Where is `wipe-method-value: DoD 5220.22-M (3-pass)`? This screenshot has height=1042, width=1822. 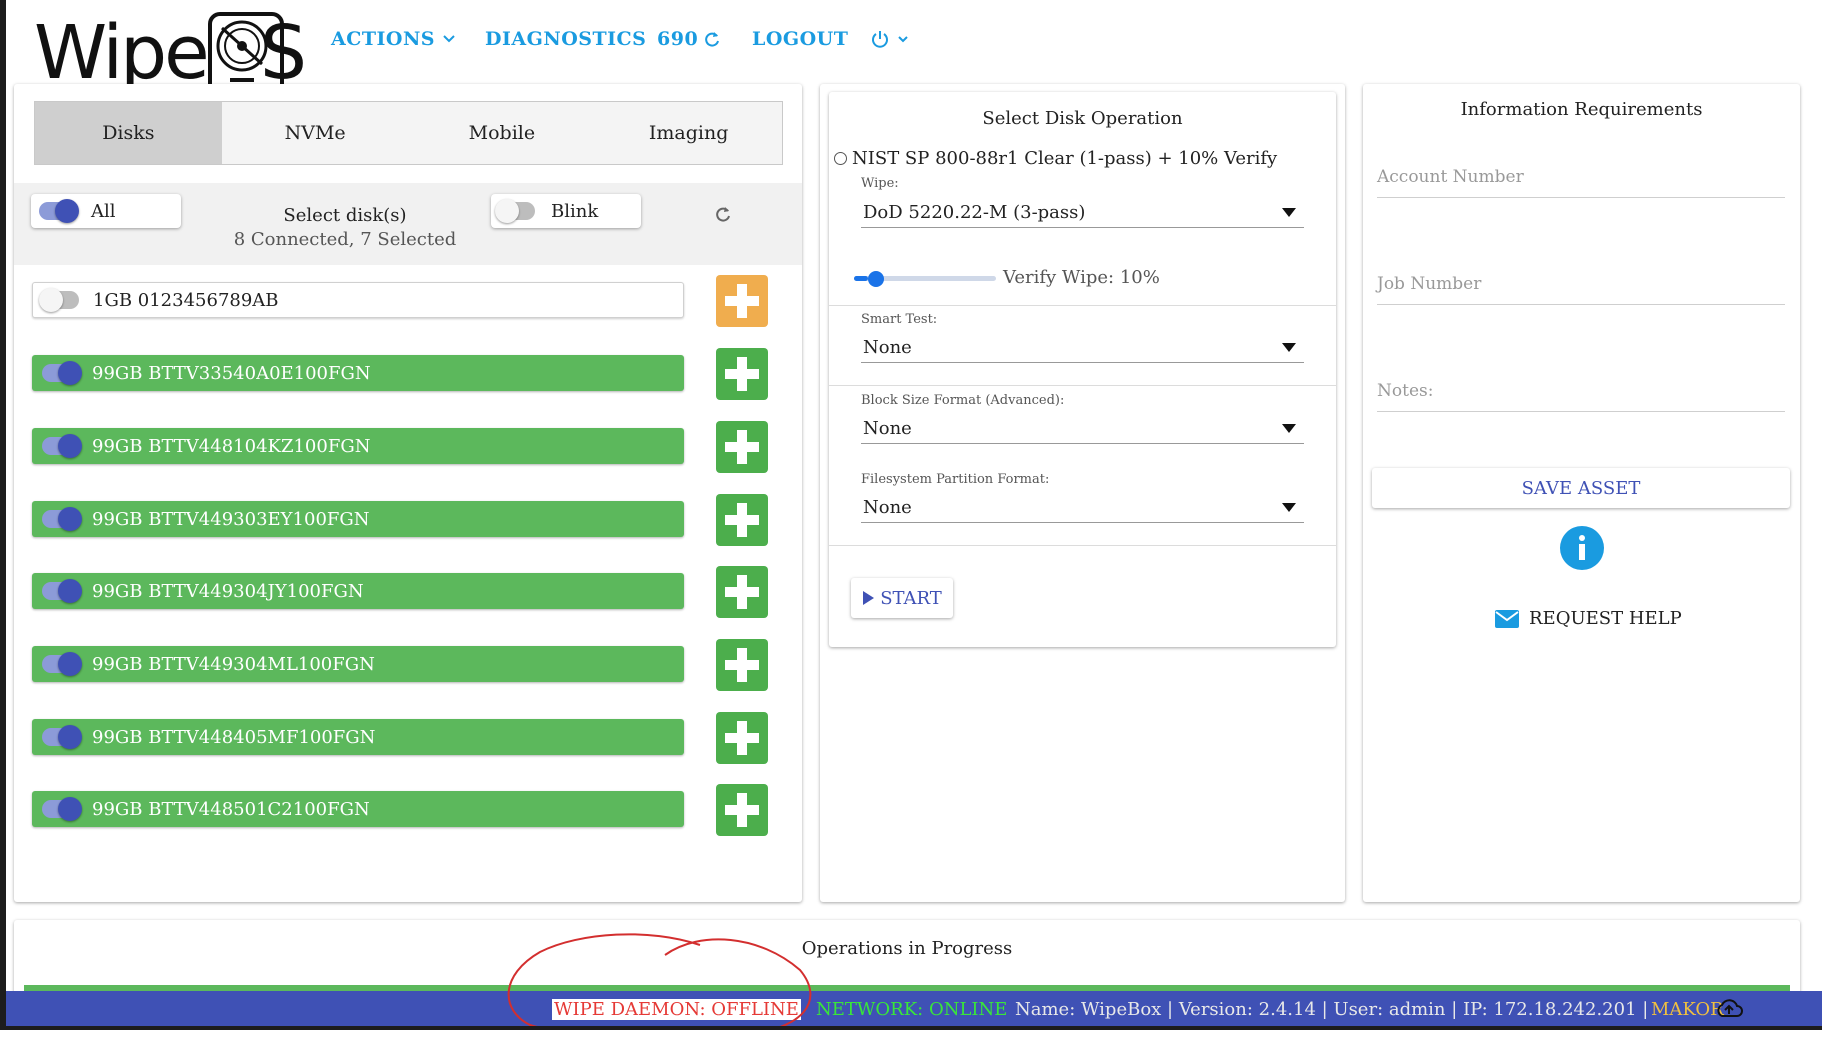
wipe-method-value: DoD 5220.22-M (3-pass) is located at coordinates (974, 212).